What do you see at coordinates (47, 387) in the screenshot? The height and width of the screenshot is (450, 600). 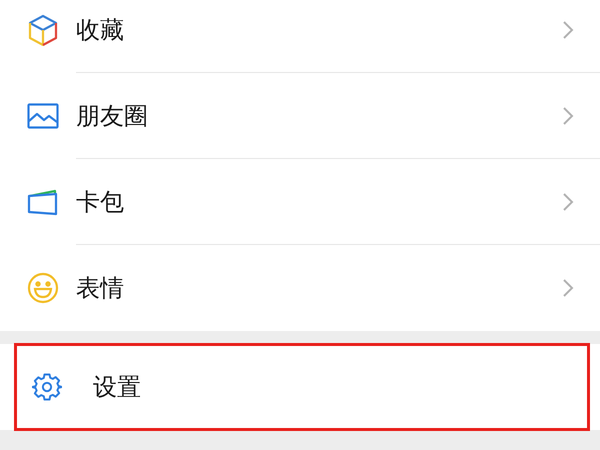 I see `settings-icon` at bounding box center [47, 387].